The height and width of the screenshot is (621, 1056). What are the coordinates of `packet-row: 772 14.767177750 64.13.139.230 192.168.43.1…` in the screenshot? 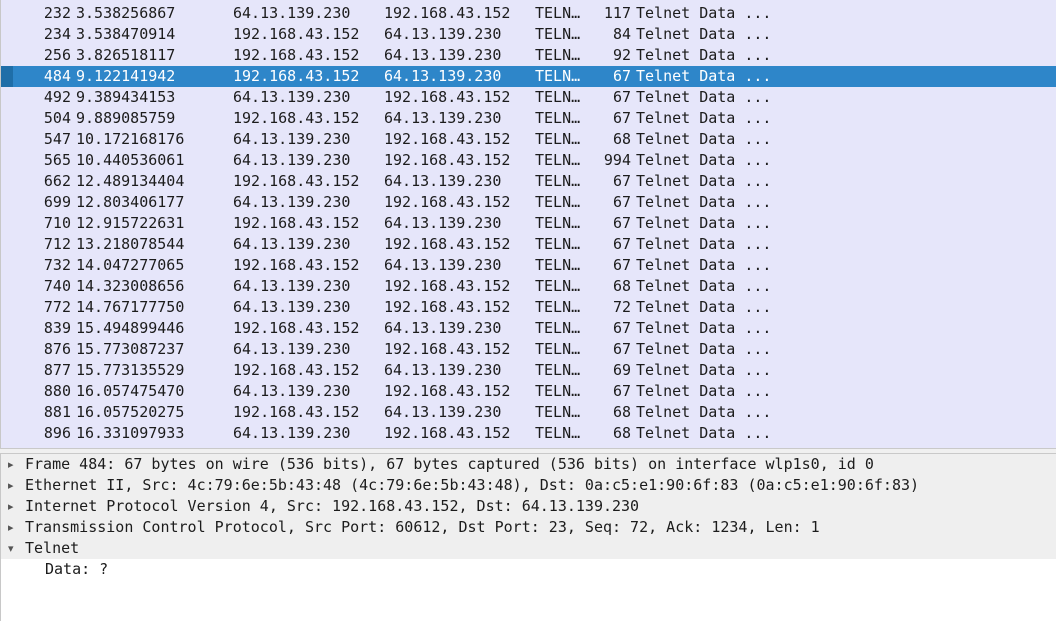 It's located at (528, 307).